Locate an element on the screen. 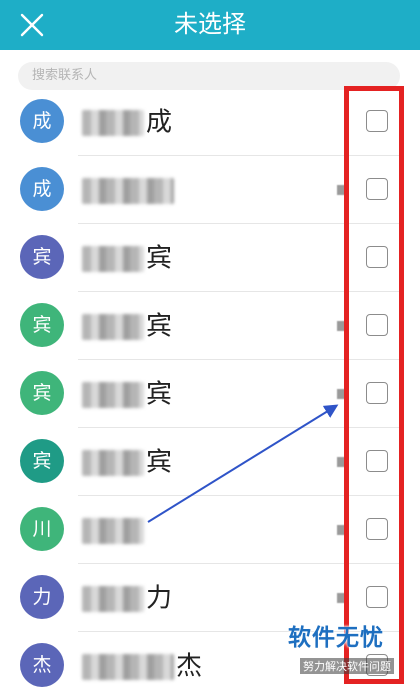  contact-row: 川 is located at coordinates (210, 530).